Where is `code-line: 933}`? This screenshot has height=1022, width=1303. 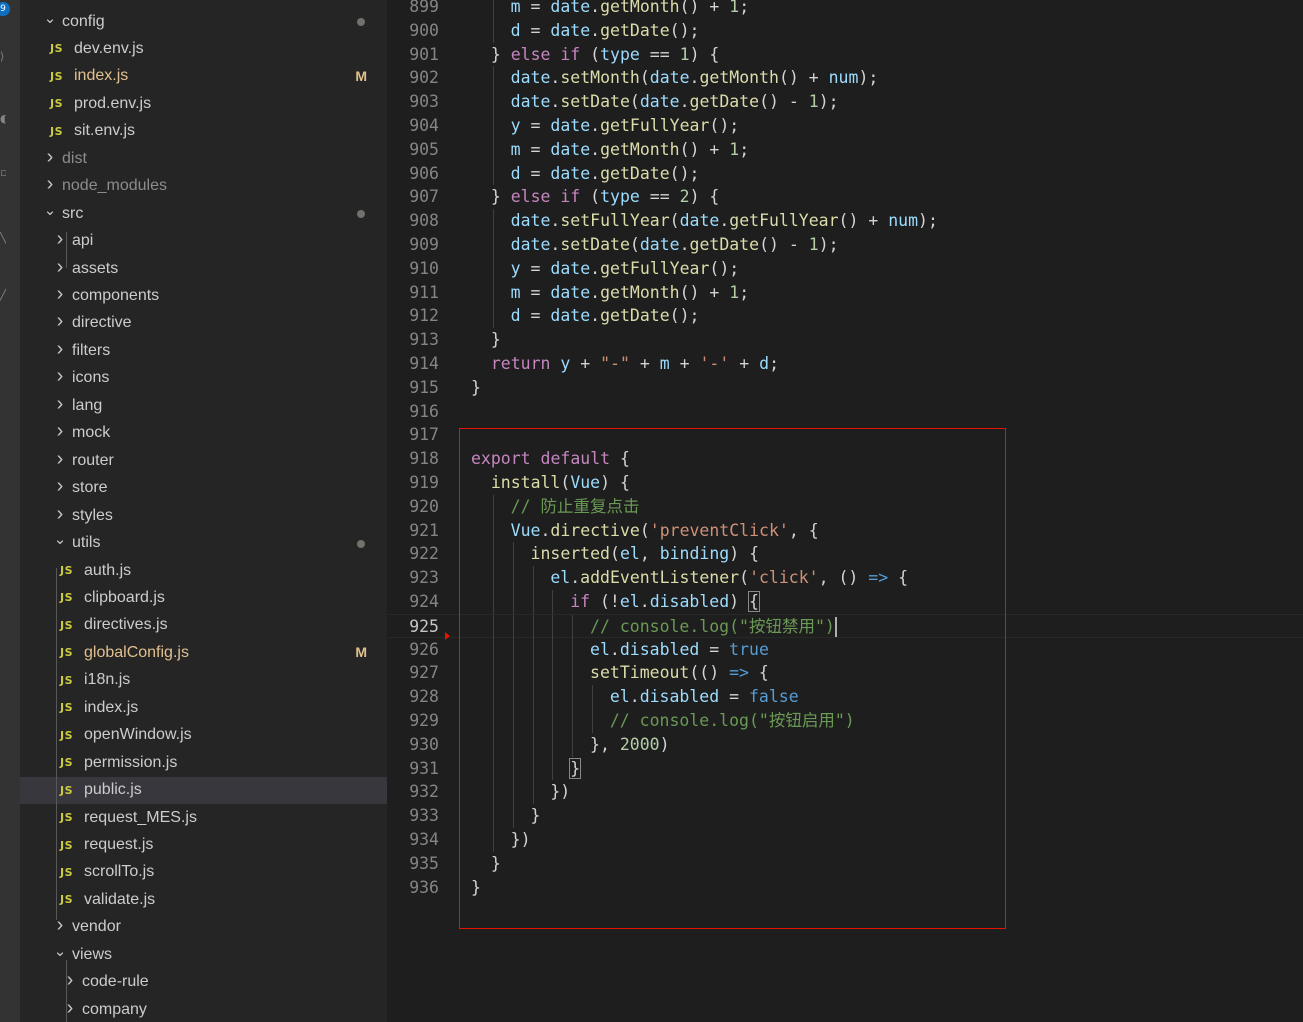
code-line: 933} is located at coordinates (845, 816).